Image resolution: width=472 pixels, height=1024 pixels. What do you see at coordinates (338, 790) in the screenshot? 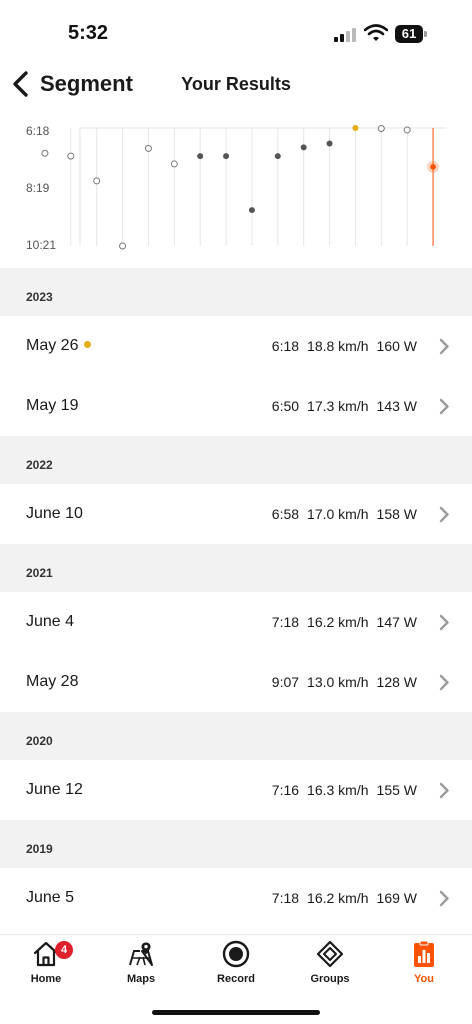
I see `effort-speed: 16.3 km/h` at bounding box center [338, 790].